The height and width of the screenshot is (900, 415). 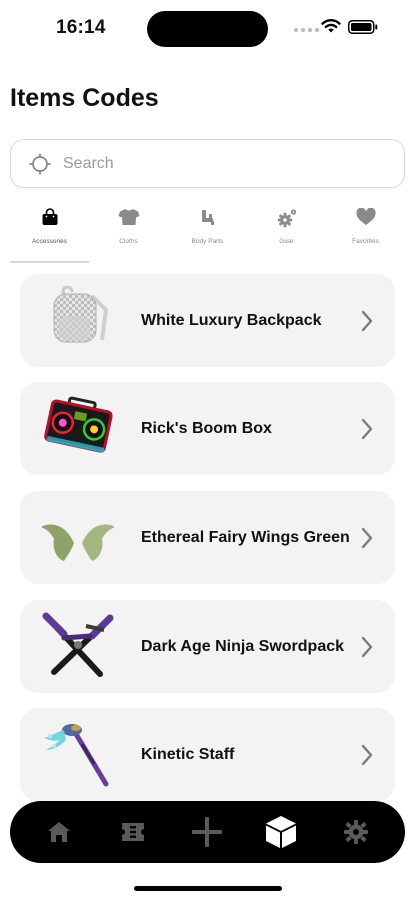 What do you see at coordinates (286, 218) in the screenshot?
I see `gear-icon` at bounding box center [286, 218].